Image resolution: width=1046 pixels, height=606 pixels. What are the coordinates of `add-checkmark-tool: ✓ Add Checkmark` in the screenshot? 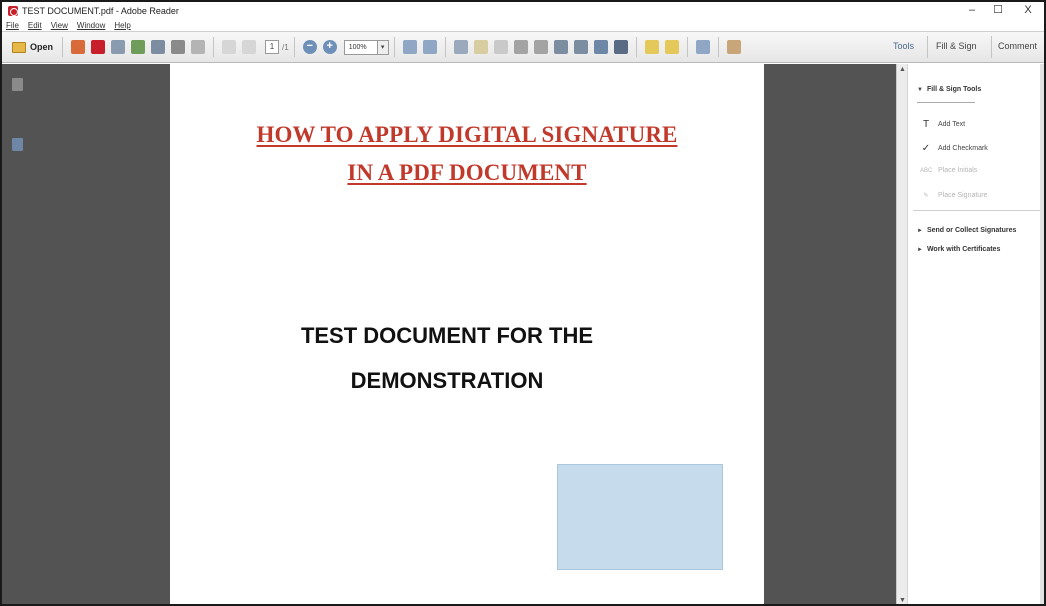 It's located at (954, 148).